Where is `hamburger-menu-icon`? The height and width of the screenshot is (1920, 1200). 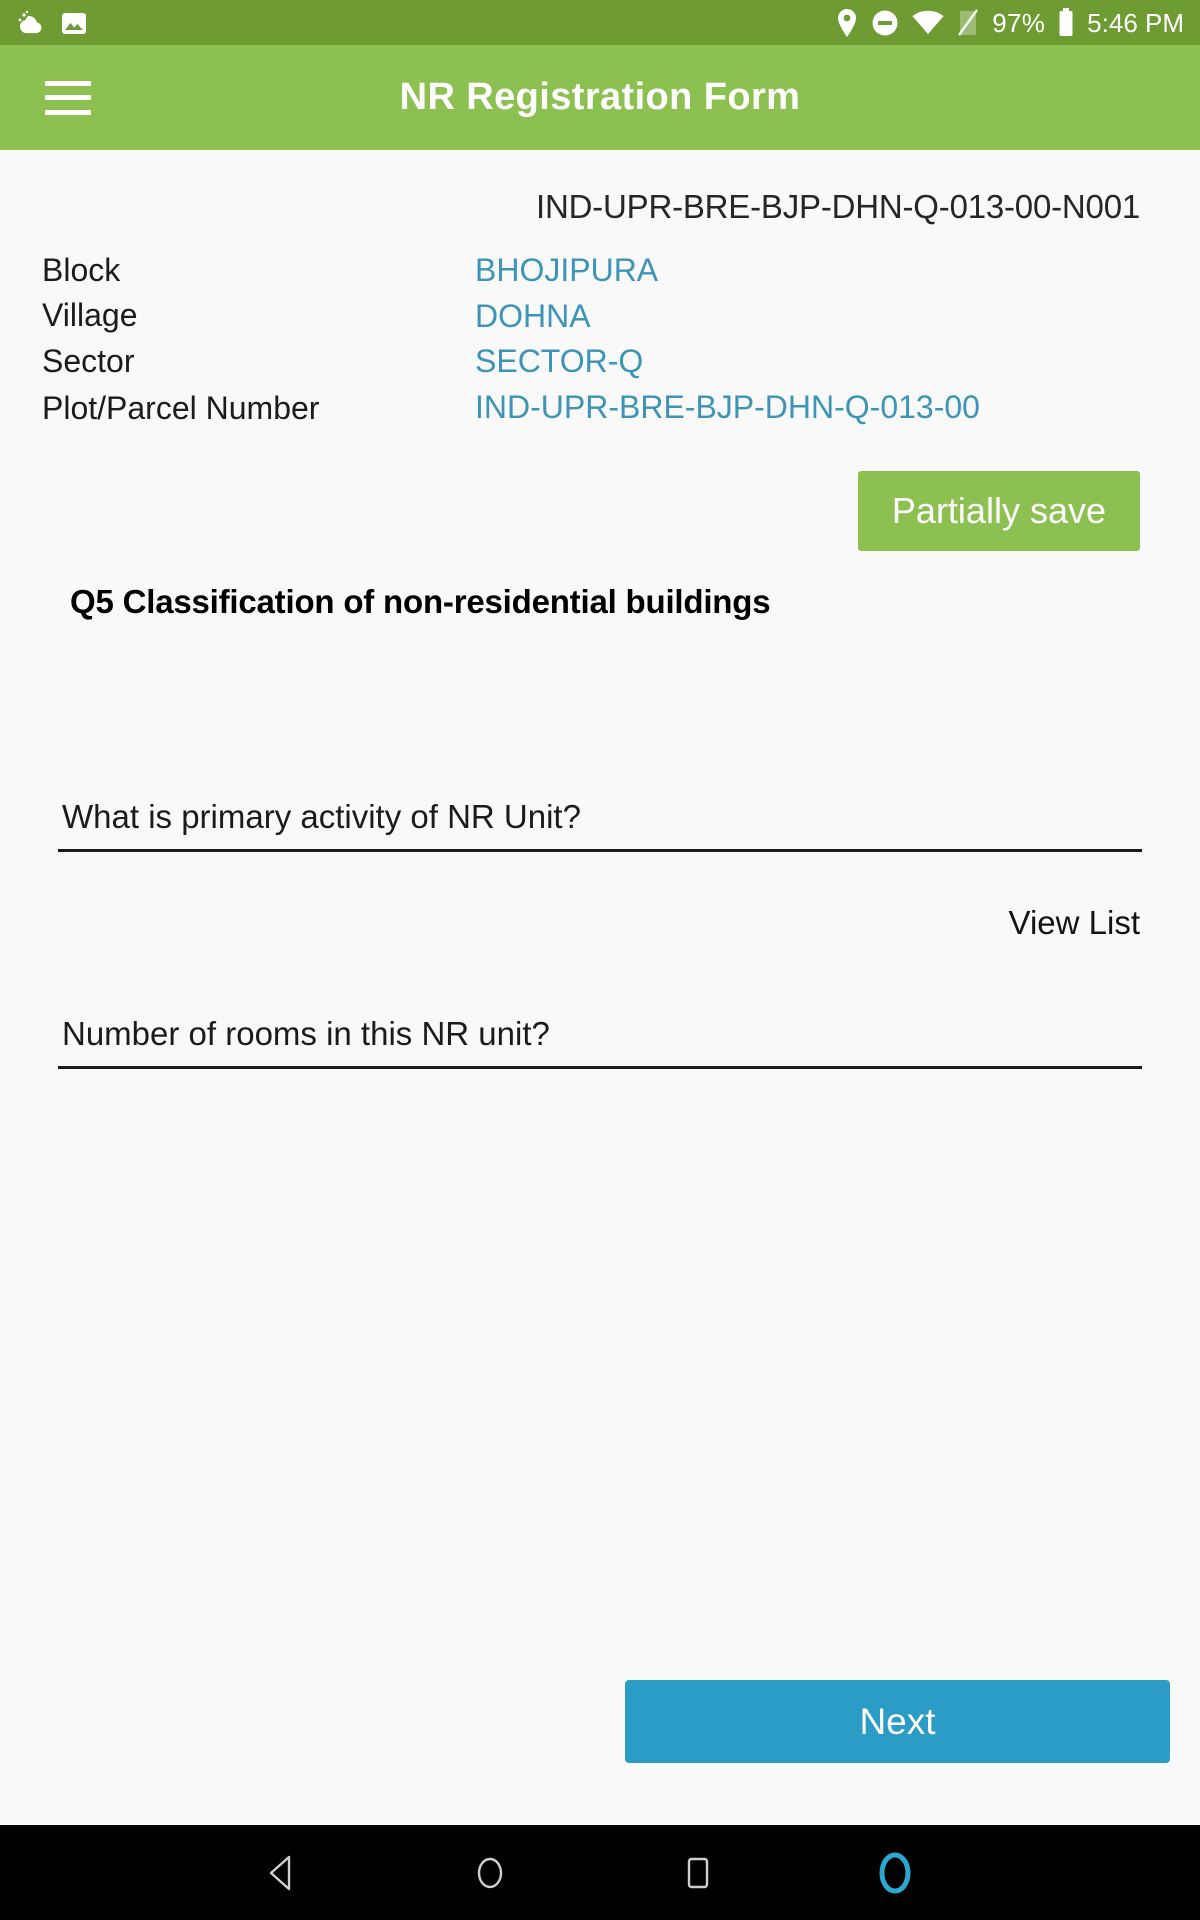
hamburger-menu-icon is located at coordinates (68, 97).